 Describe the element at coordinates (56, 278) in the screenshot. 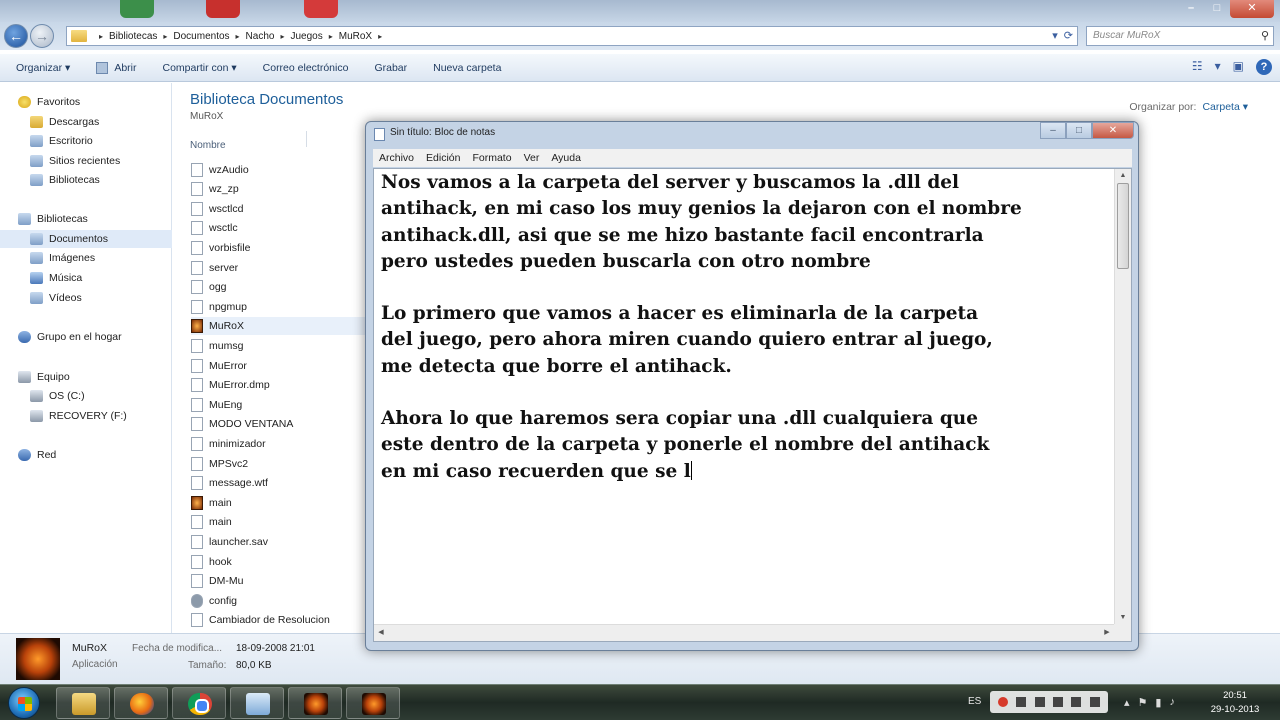

I see `nav-music: Música` at that location.